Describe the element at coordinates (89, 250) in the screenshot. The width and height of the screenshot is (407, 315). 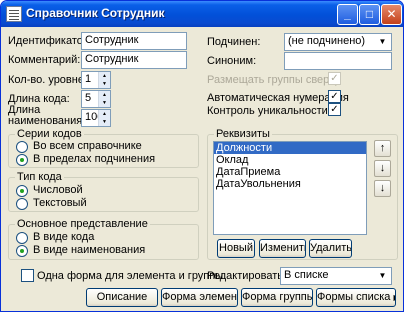
I see `main-view-option-name: В виде наименования` at that location.